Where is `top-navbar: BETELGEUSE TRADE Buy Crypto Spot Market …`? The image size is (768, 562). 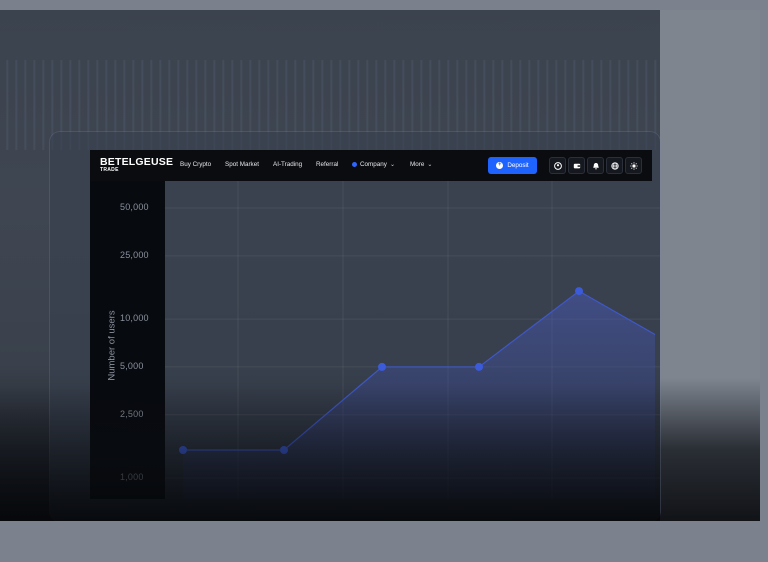
top-navbar: BETELGEUSE TRADE Buy Crypto Spot Market … is located at coordinates (371, 165).